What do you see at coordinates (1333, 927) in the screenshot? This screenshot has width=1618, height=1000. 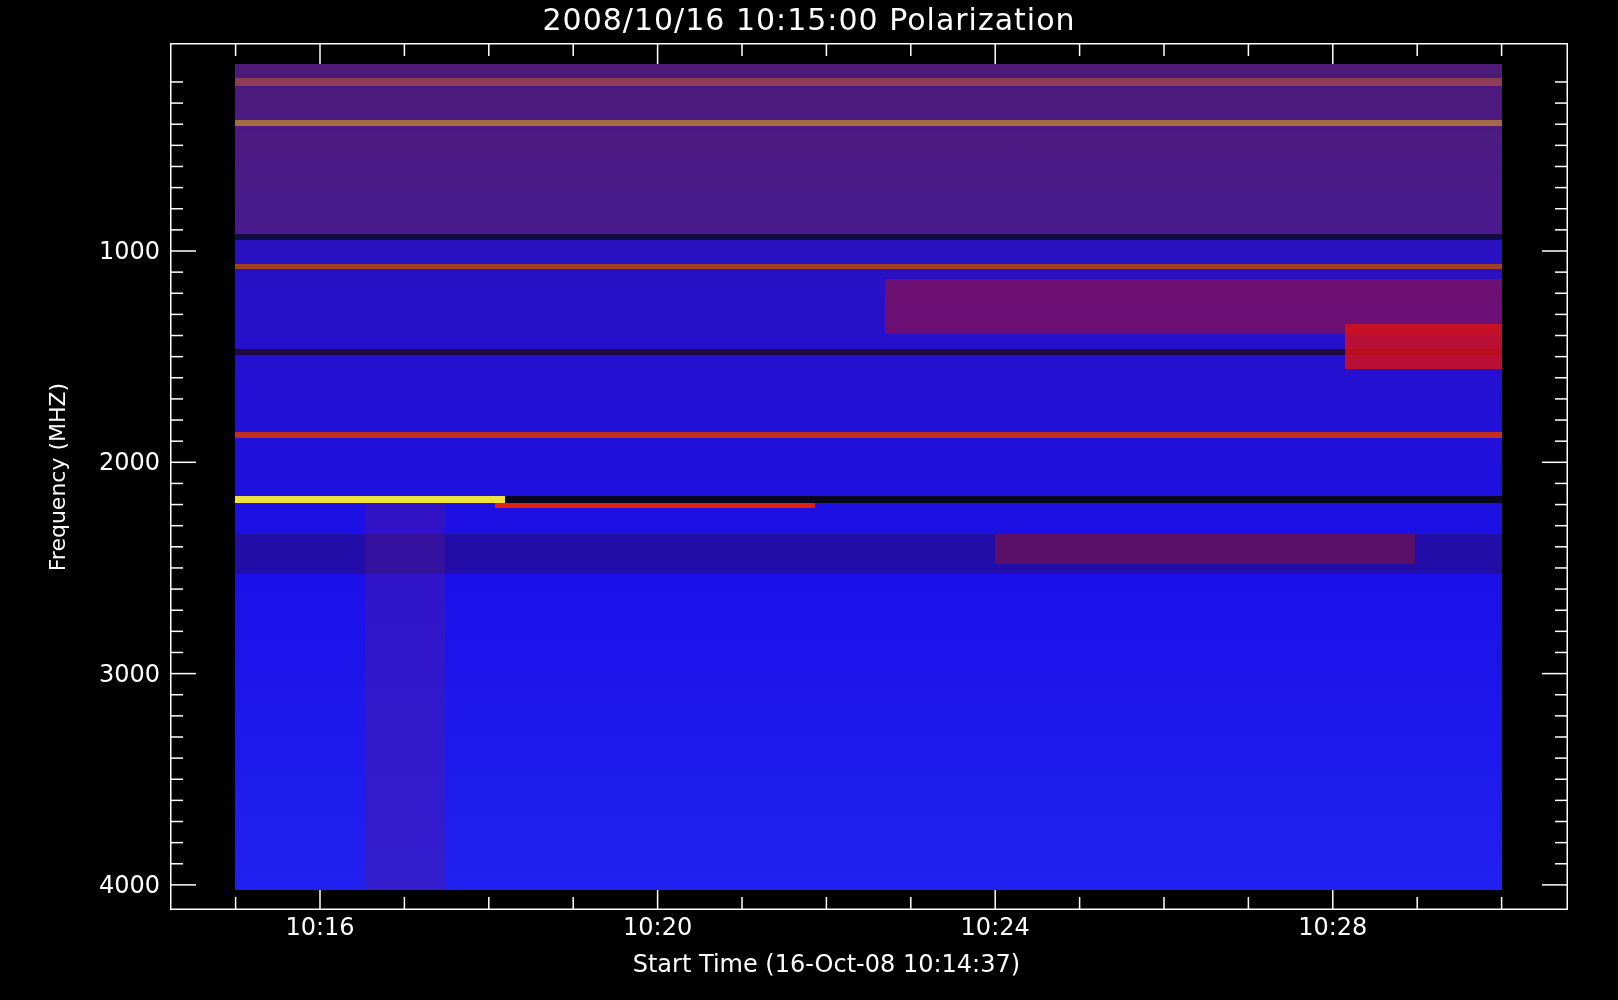 I see `tick-label: 10:28` at bounding box center [1333, 927].